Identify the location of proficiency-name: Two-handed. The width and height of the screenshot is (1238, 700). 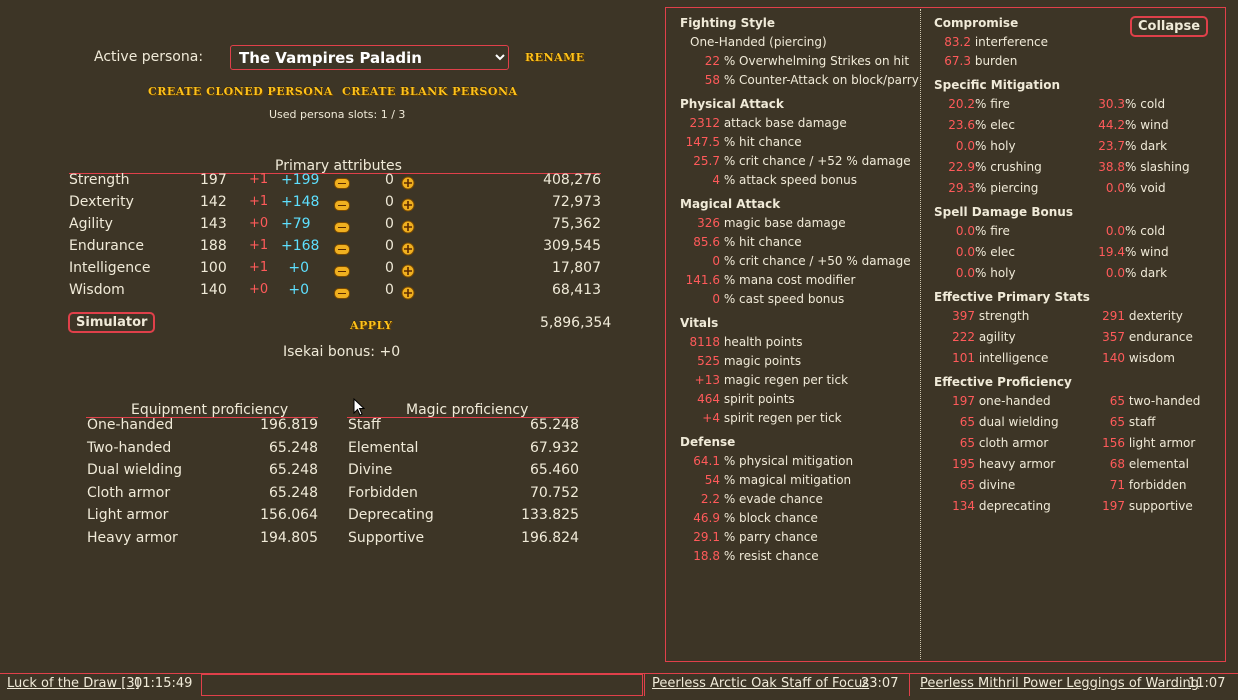
(129, 447).